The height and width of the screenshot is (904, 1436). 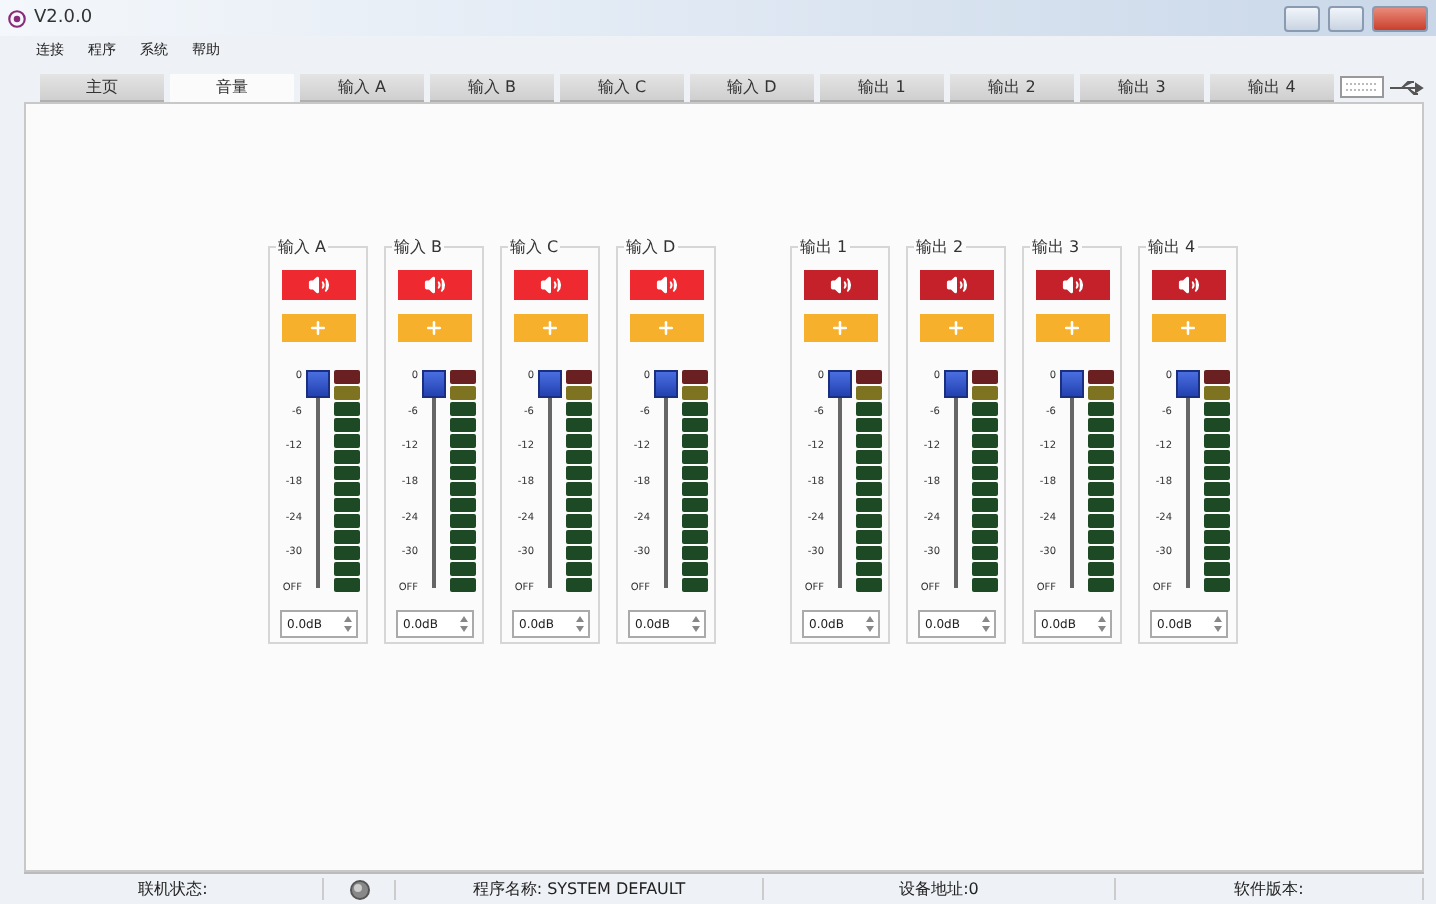 What do you see at coordinates (232, 87) in the screenshot?
I see `tab: 音量` at bounding box center [232, 87].